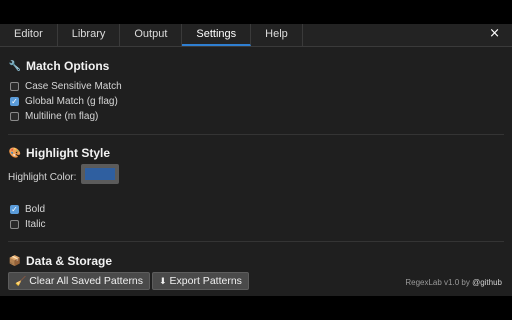 The image size is (512, 320). I want to click on match-options-heading: 🔧 Match Options, so click(59, 66).